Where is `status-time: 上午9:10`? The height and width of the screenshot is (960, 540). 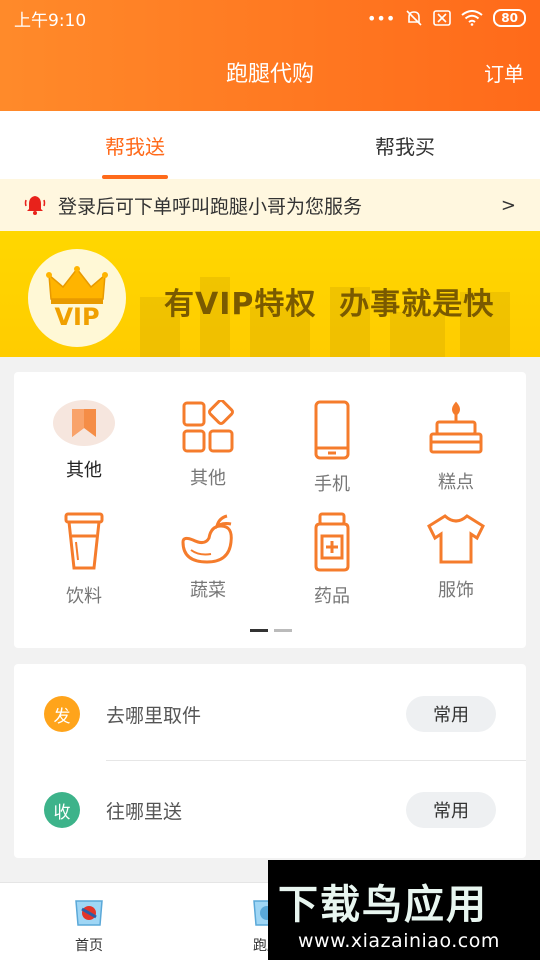
status-time: 上午9:10 is located at coordinates (50, 20).